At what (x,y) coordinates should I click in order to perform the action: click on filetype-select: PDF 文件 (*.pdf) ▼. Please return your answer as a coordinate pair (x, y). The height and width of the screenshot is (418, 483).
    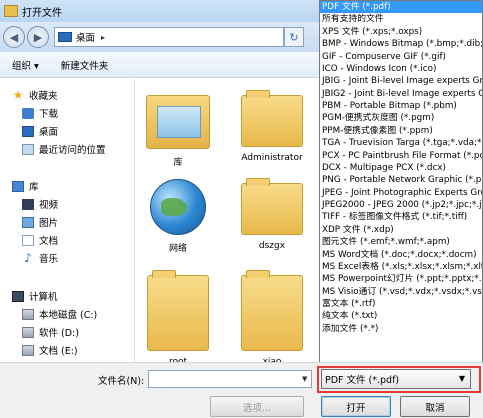
    Looking at the image, I should click on (396, 379).